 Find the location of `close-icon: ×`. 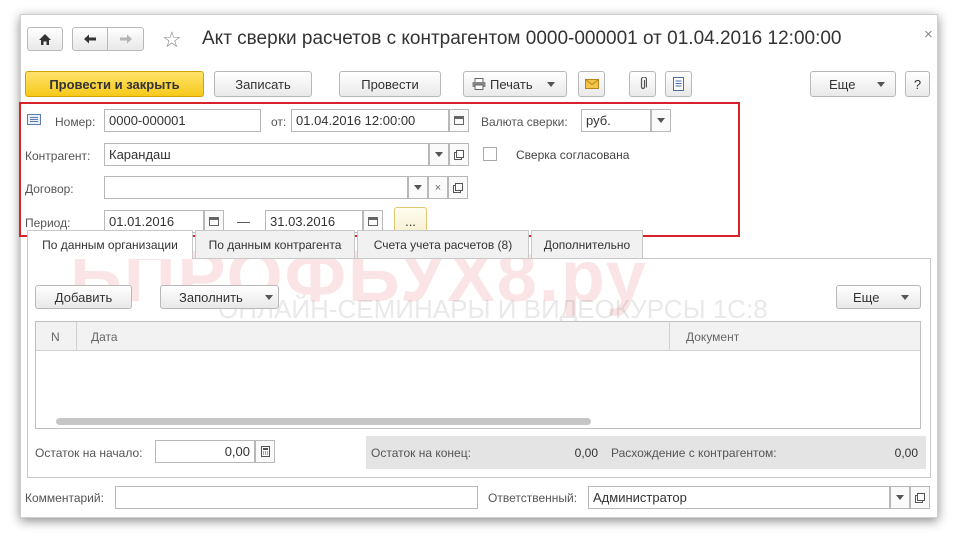

close-icon: × is located at coordinates (928, 34).